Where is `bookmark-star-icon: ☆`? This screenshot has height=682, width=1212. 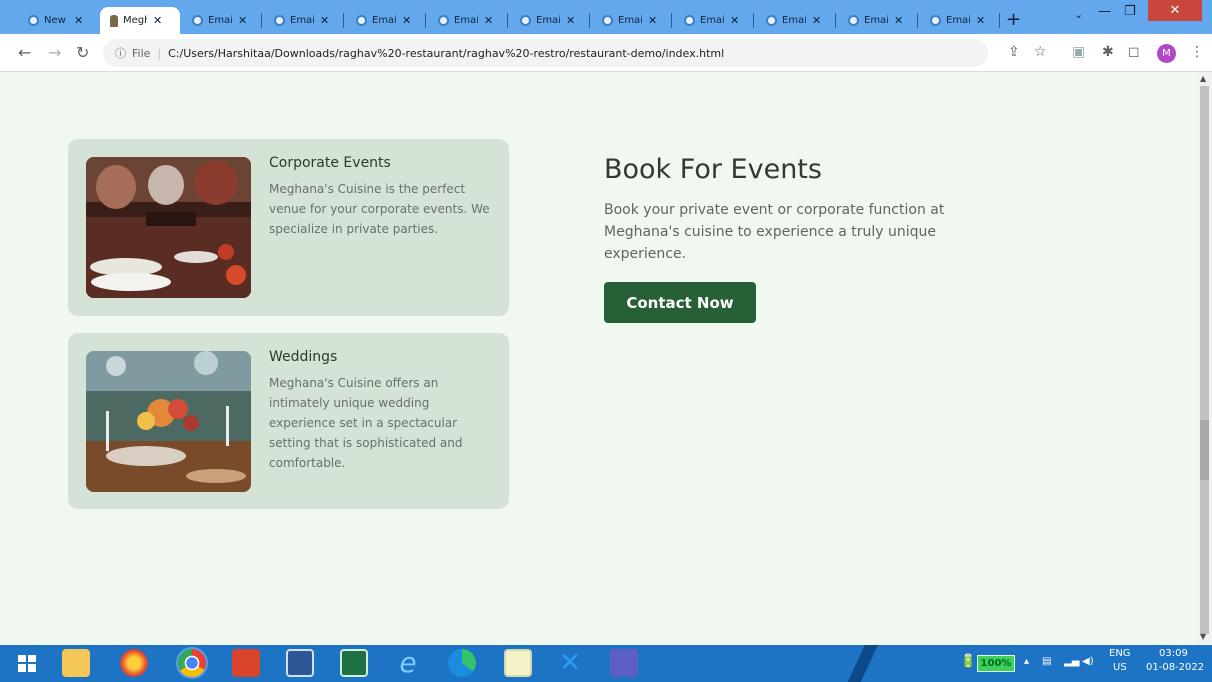
bookmark-star-icon: ☆ is located at coordinates (1040, 52).